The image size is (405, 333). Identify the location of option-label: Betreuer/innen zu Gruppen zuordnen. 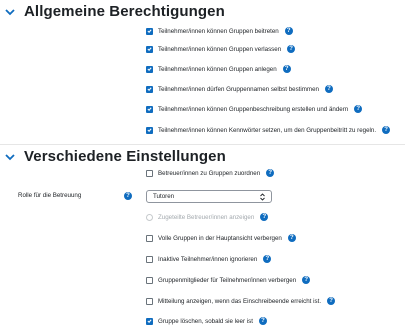
(209, 173).